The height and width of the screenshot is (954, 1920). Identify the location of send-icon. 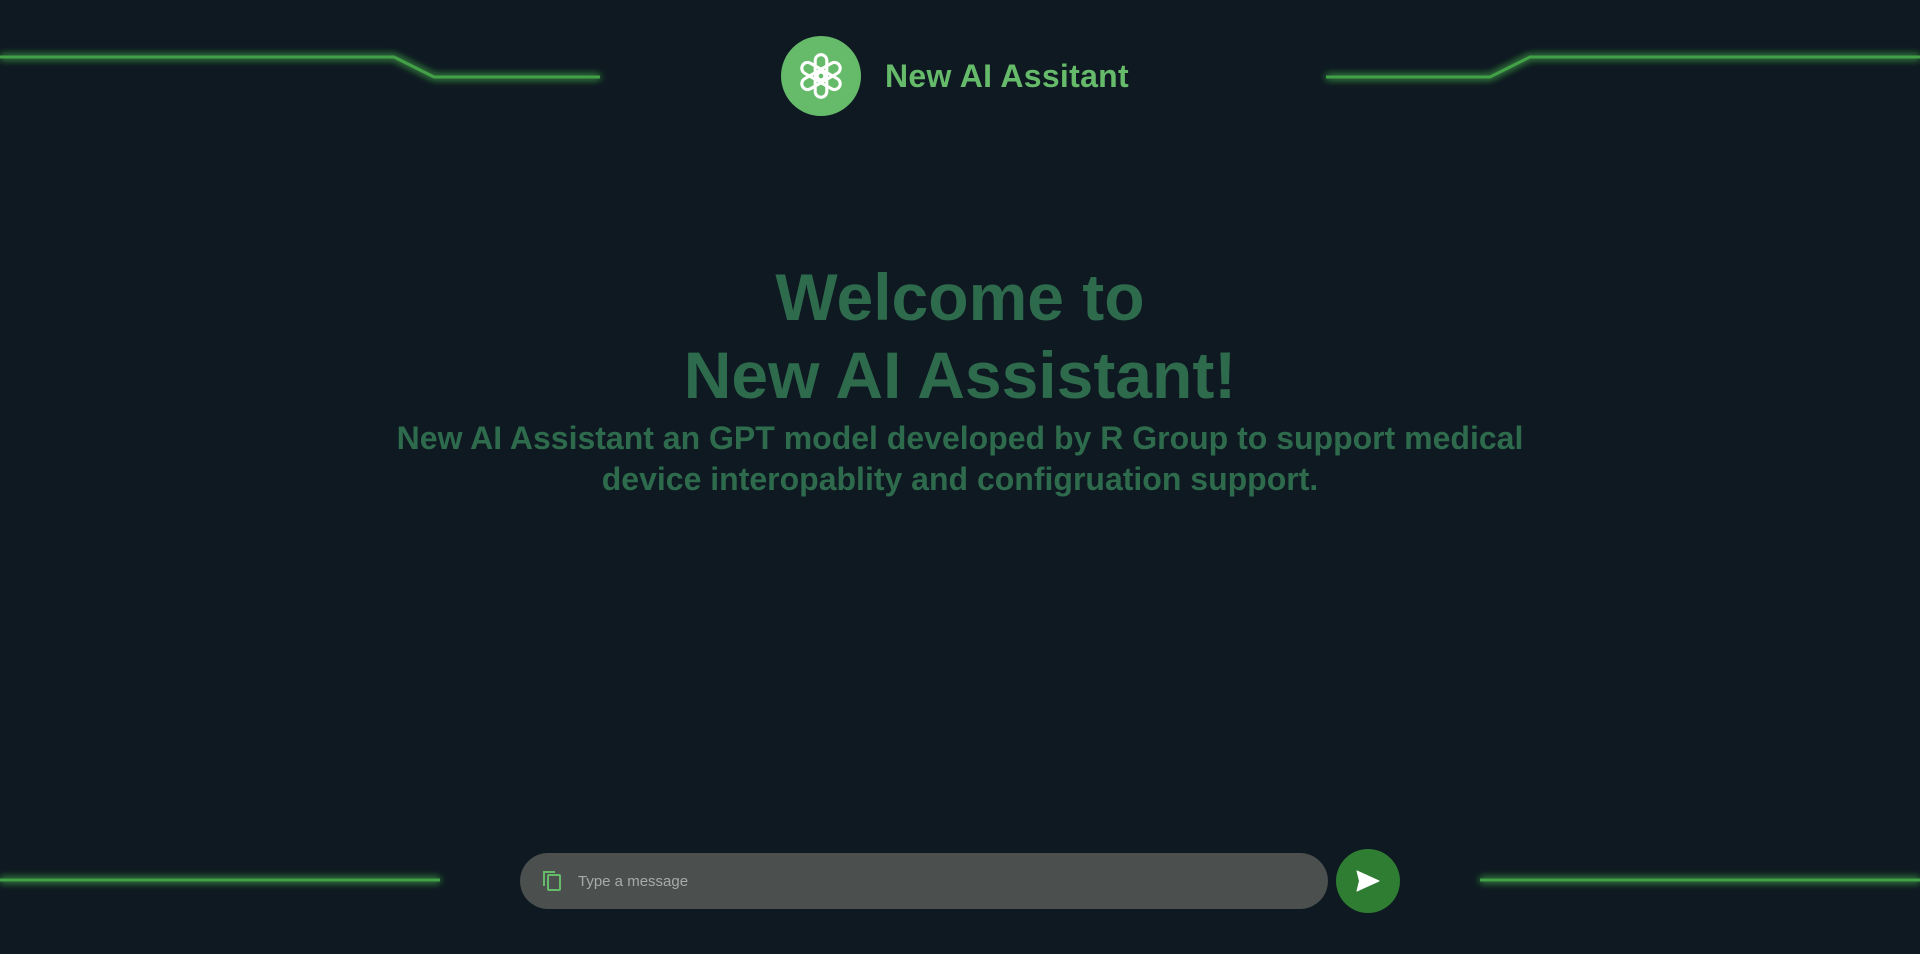
(1368, 881).